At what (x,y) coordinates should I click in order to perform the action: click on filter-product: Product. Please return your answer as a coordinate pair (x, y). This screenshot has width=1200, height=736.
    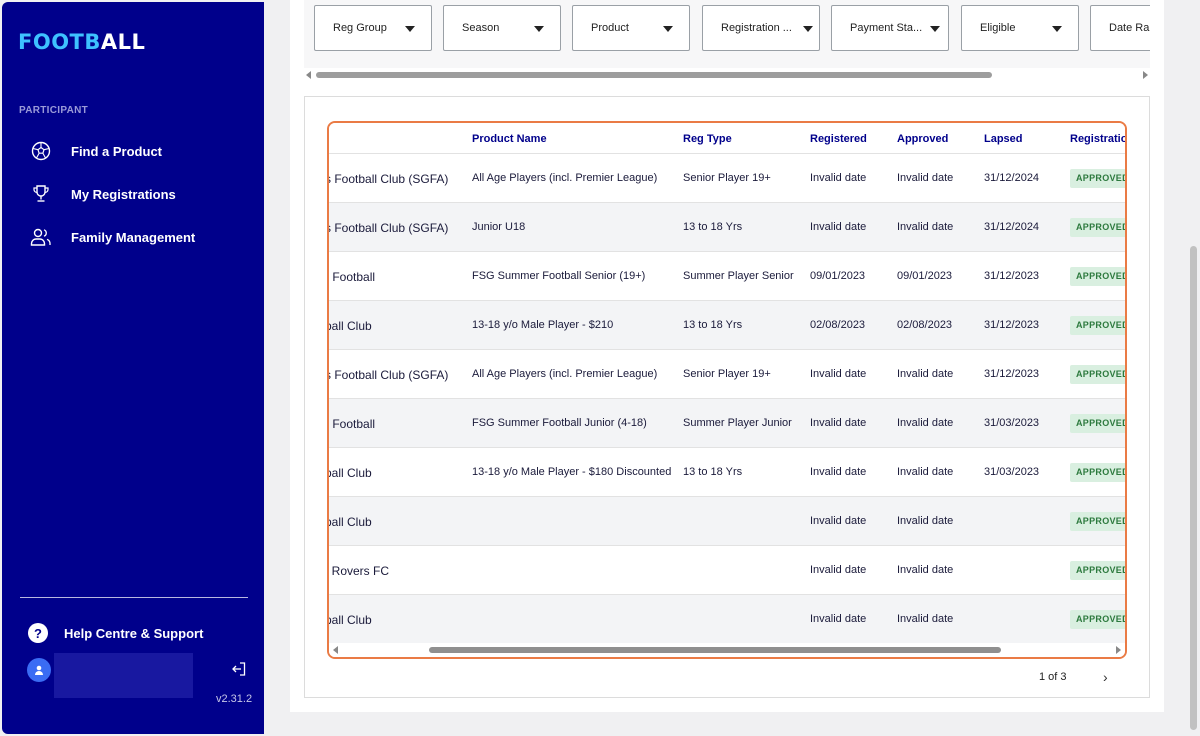
    Looking at the image, I should click on (631, 28).